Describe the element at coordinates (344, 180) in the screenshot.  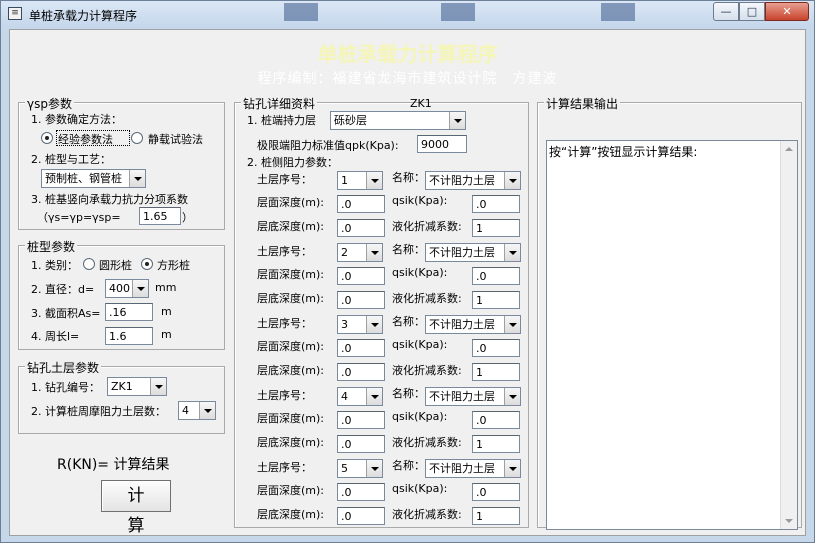
I see `layer-seq-value: 1` at that location.